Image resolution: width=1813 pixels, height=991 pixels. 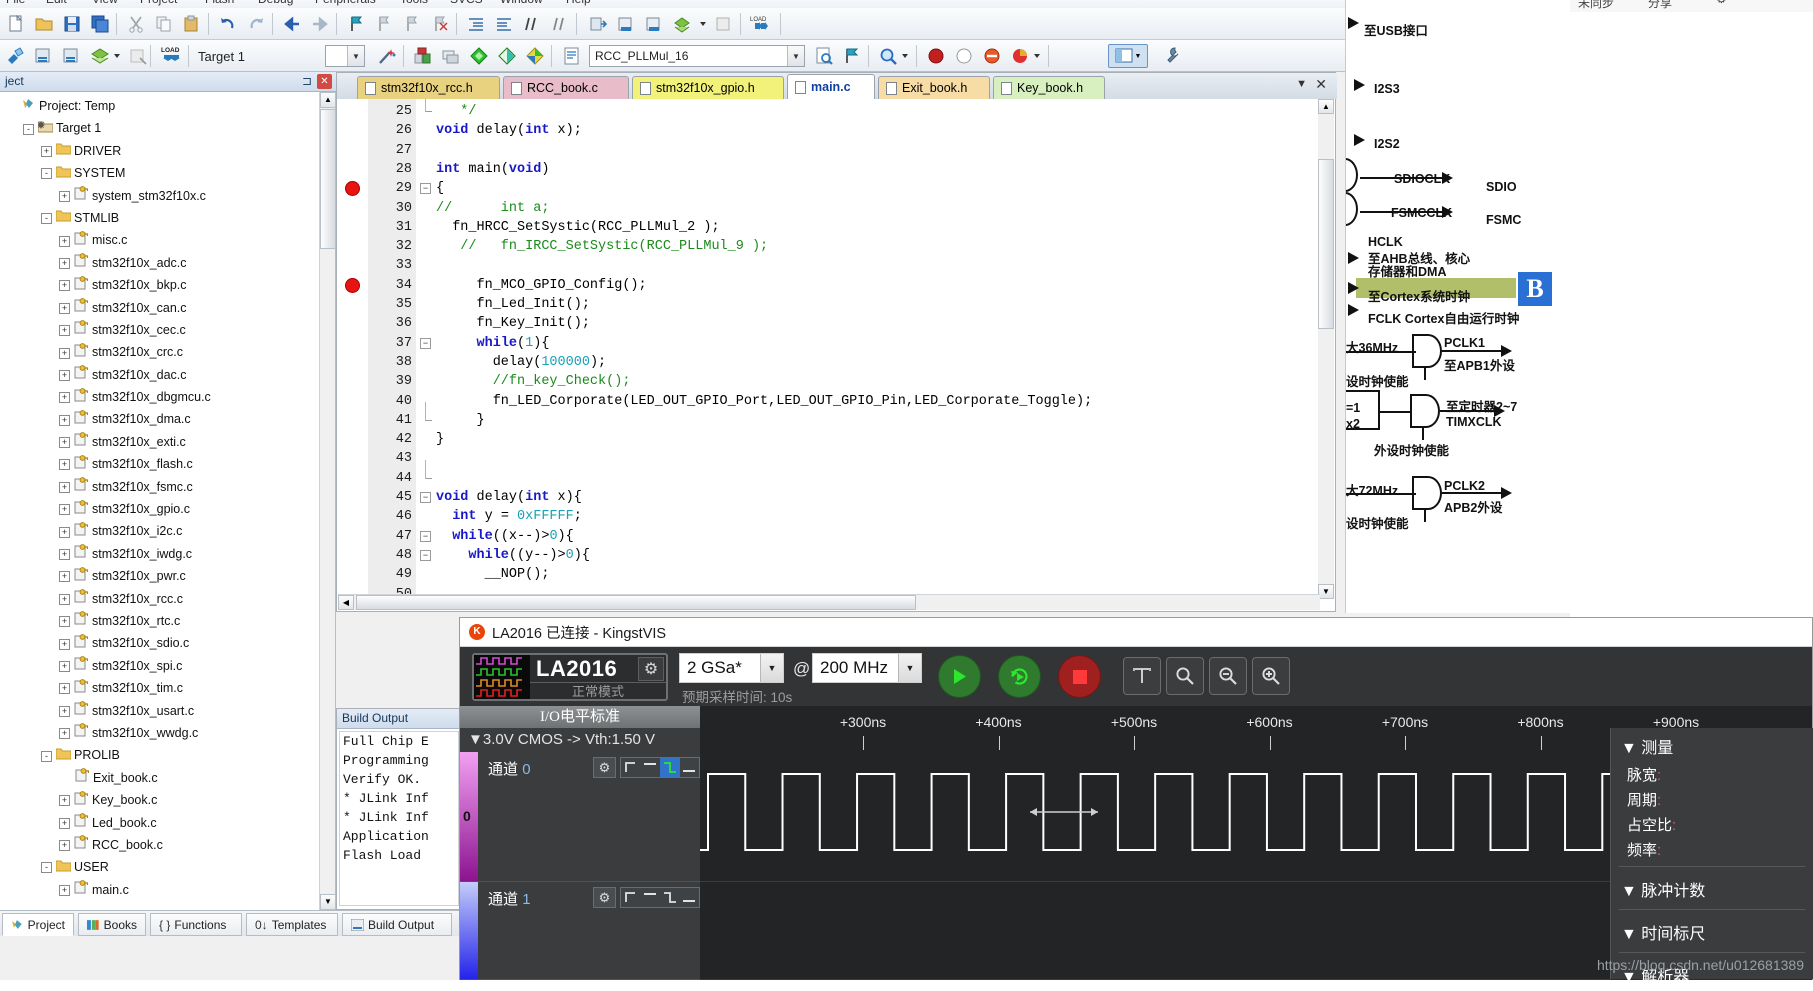 I want to click on zoom-fit-button, so click(x=1185, y=676).